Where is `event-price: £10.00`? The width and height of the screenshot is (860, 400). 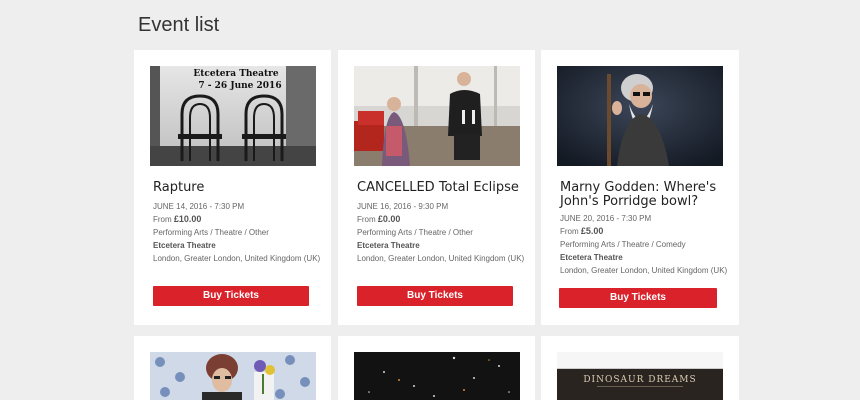
event-price: £10.00 is located at coordinates (187, 219).